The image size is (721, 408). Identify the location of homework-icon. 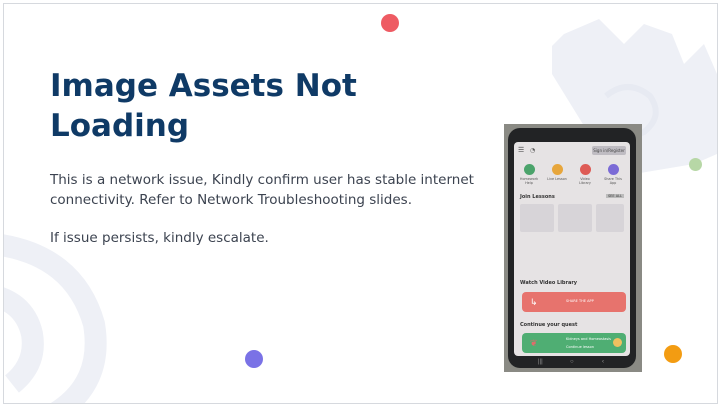
(529, 169).